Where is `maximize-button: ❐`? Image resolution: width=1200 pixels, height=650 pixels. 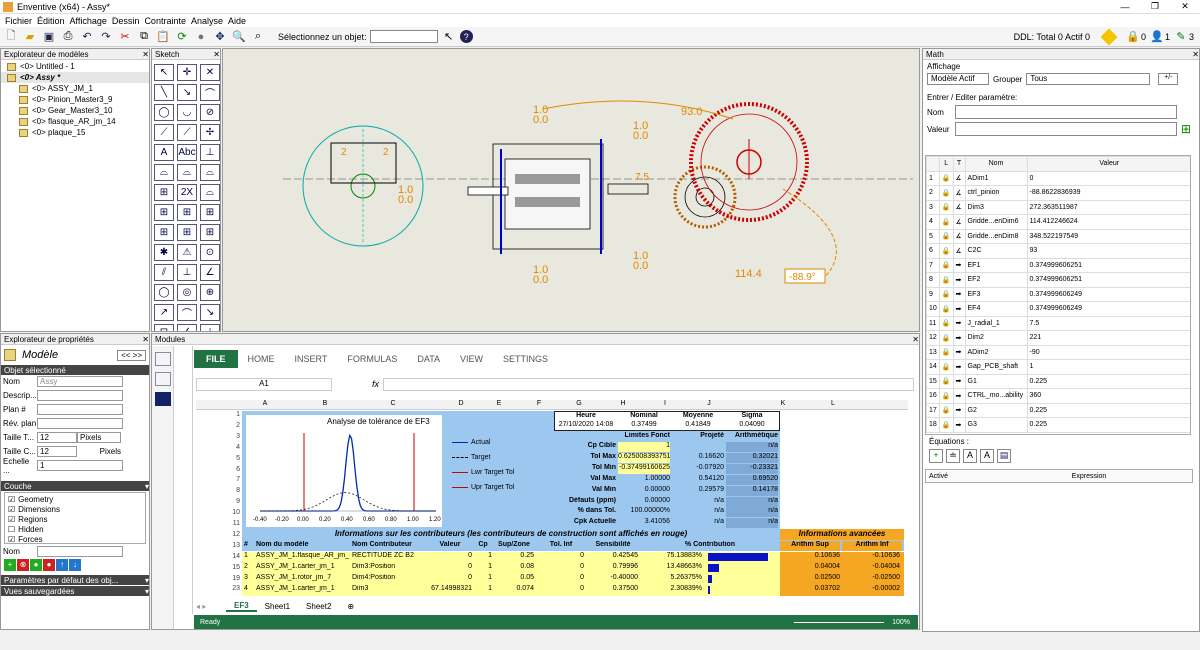
maximize-button: ❐ is located at coordinates (1155, 6).